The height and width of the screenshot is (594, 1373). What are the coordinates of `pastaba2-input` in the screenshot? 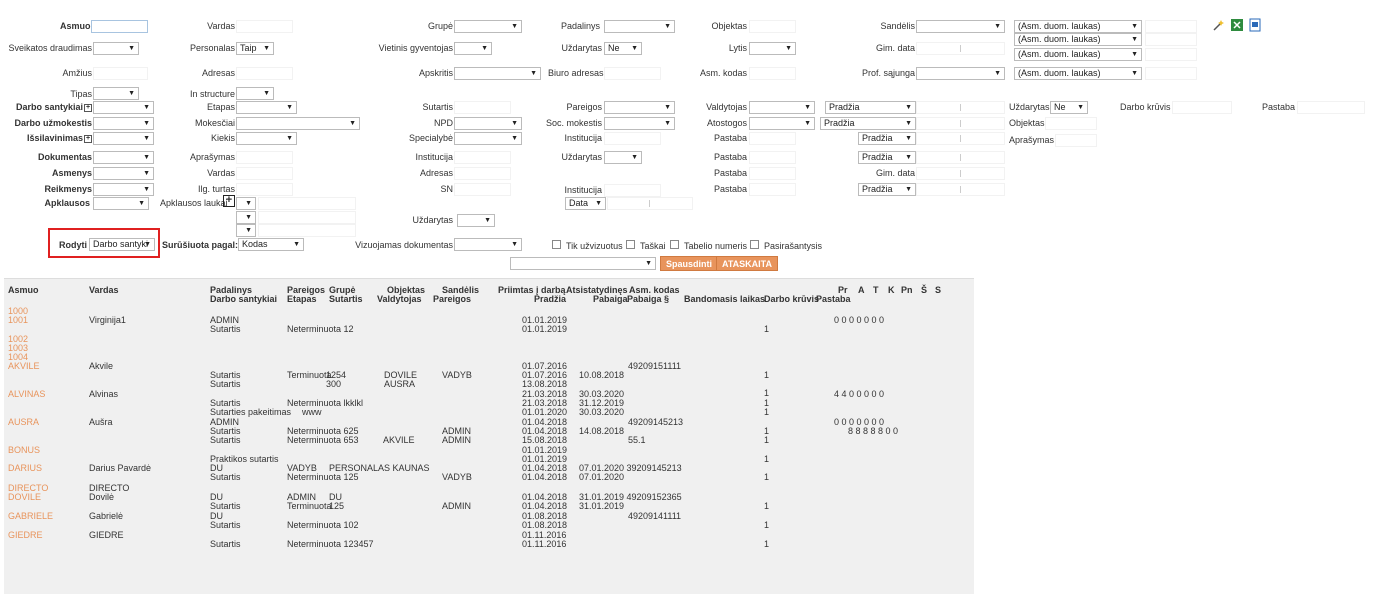 It's located at (772, 138).